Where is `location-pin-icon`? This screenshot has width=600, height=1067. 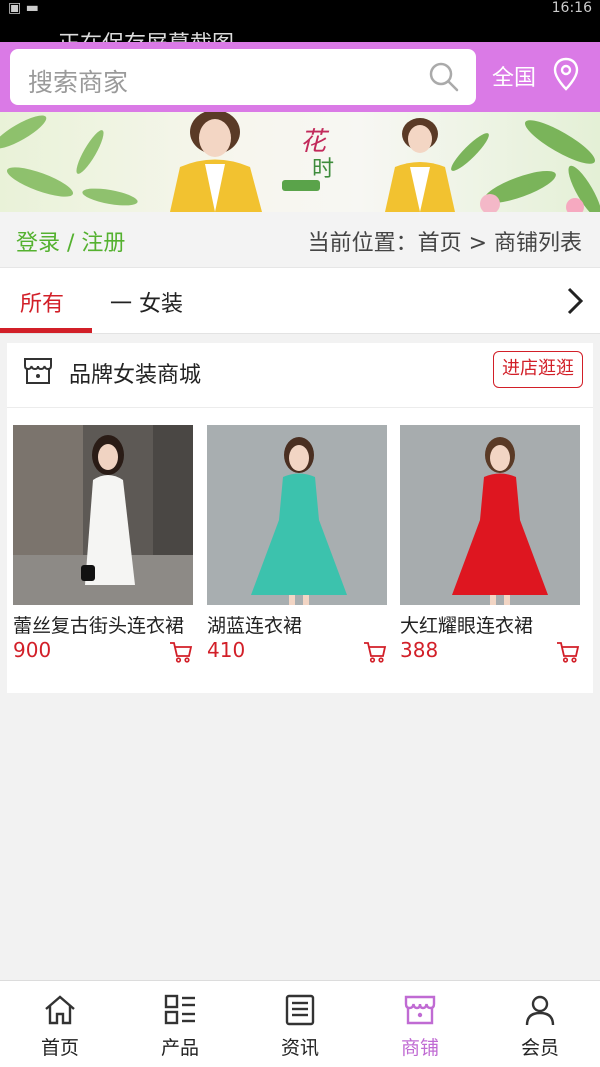 location-pin-icon is located at coordinates (566, 74).